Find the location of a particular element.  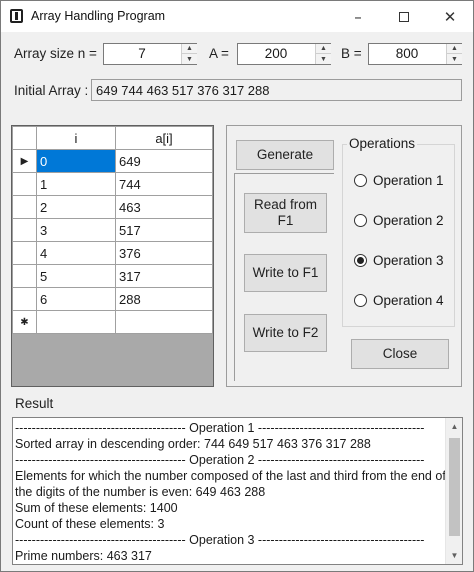

cell-index: 5 is located at coordinates (76, 276).